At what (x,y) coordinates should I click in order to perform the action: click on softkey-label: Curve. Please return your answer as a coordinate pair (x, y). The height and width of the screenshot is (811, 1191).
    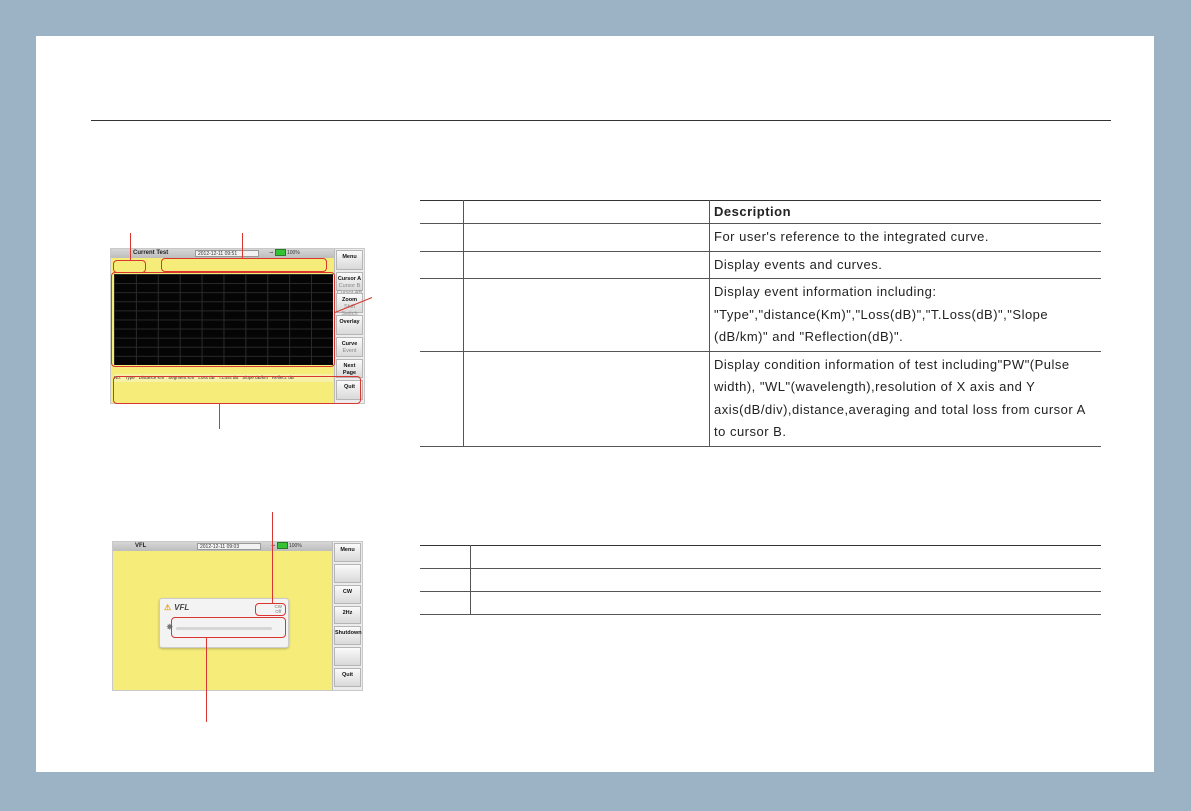
    Looking at the image, I should click on (349, 343).